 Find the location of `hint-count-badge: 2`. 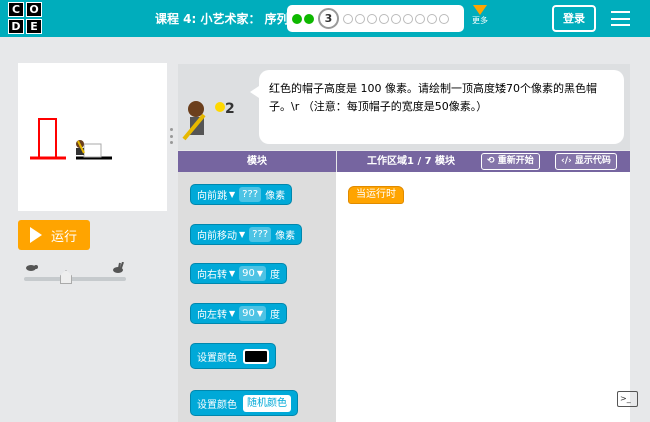

hint-count-badge: 2 is located at coordinates (230, 109).